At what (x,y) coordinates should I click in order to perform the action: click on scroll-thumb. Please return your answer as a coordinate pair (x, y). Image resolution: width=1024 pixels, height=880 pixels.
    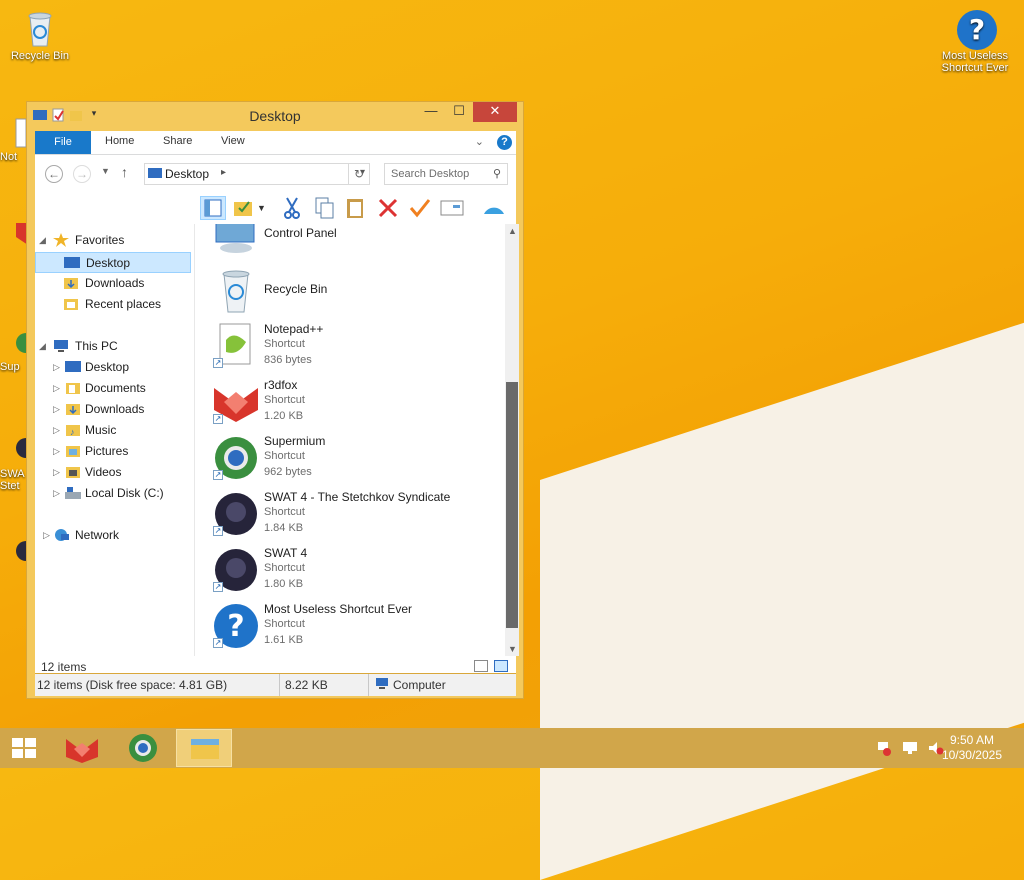
    Looking at the image, I should click on (512, 505).